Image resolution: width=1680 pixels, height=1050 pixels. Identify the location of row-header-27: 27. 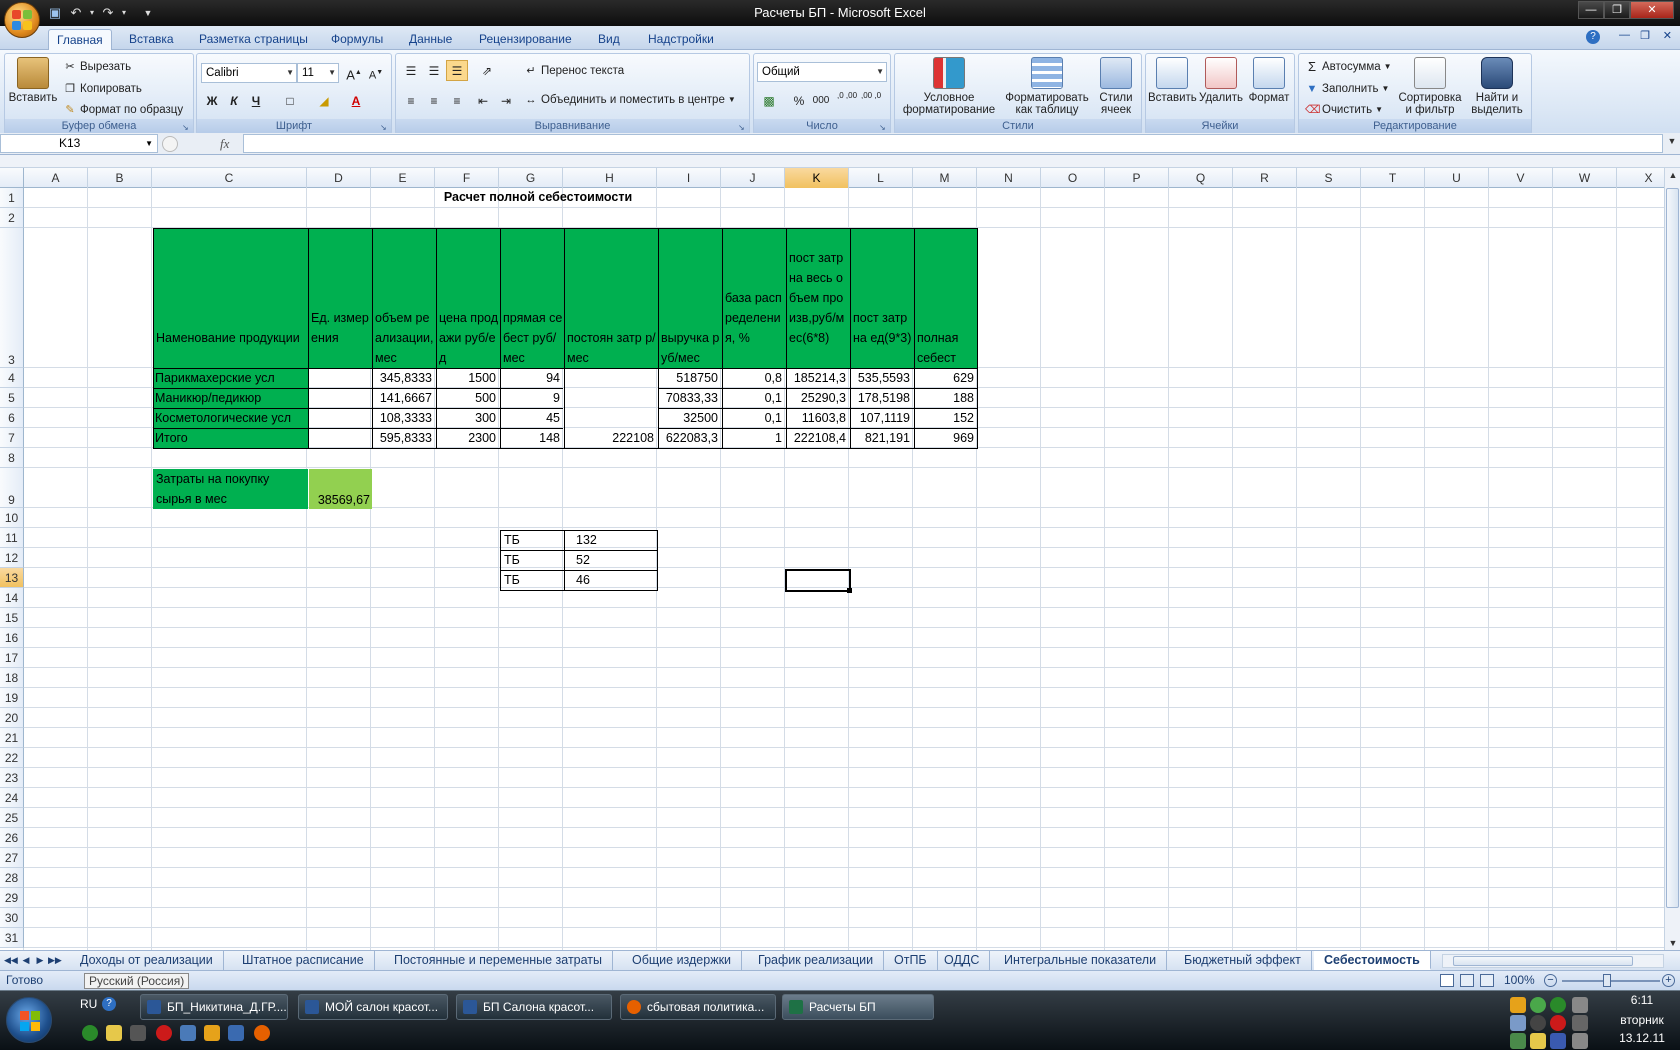
(12, 858).